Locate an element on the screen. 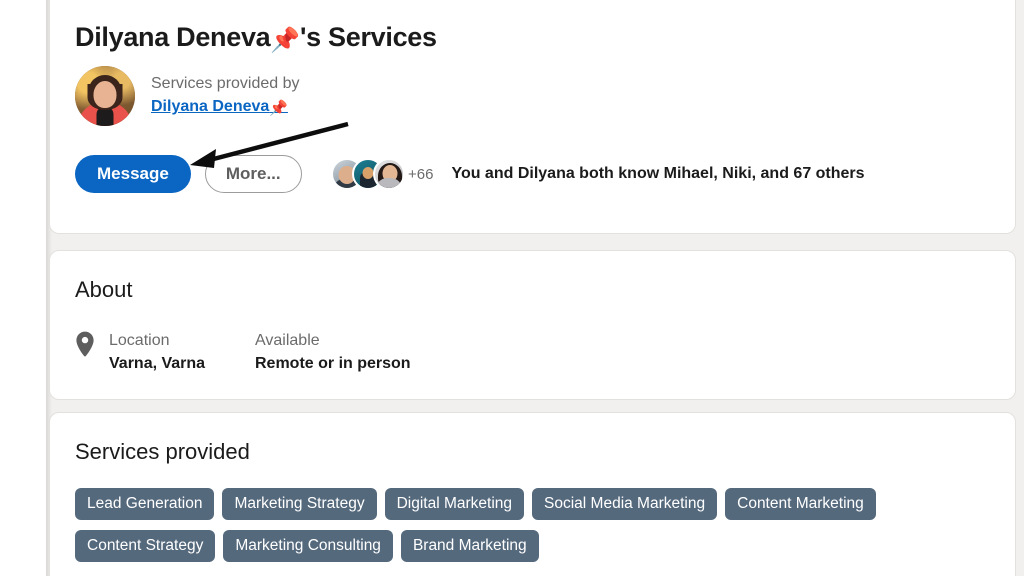  provider-text: Services provided by Dilyana Deneva📌 is located at coordinates (225, 96).